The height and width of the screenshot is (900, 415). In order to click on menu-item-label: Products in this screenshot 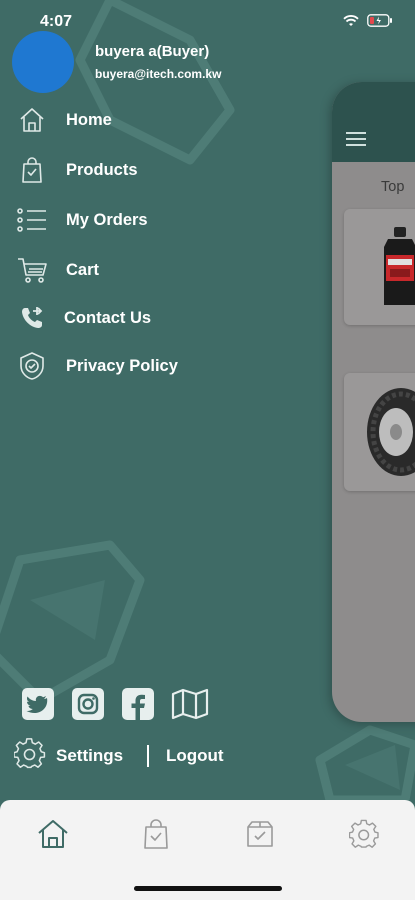, I will do `click(102, 169)`.